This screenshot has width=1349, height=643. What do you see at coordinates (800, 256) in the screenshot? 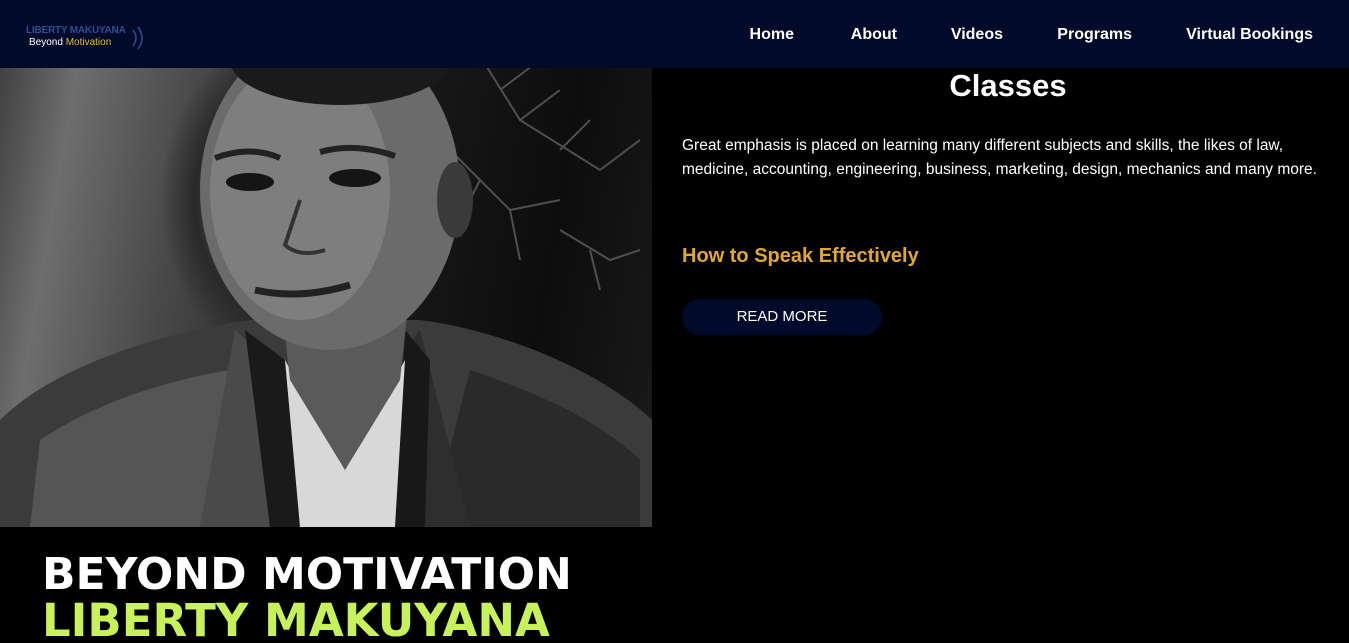
I see `class-item-title: How to Speak Effectively` at bounding box center [800, 256].